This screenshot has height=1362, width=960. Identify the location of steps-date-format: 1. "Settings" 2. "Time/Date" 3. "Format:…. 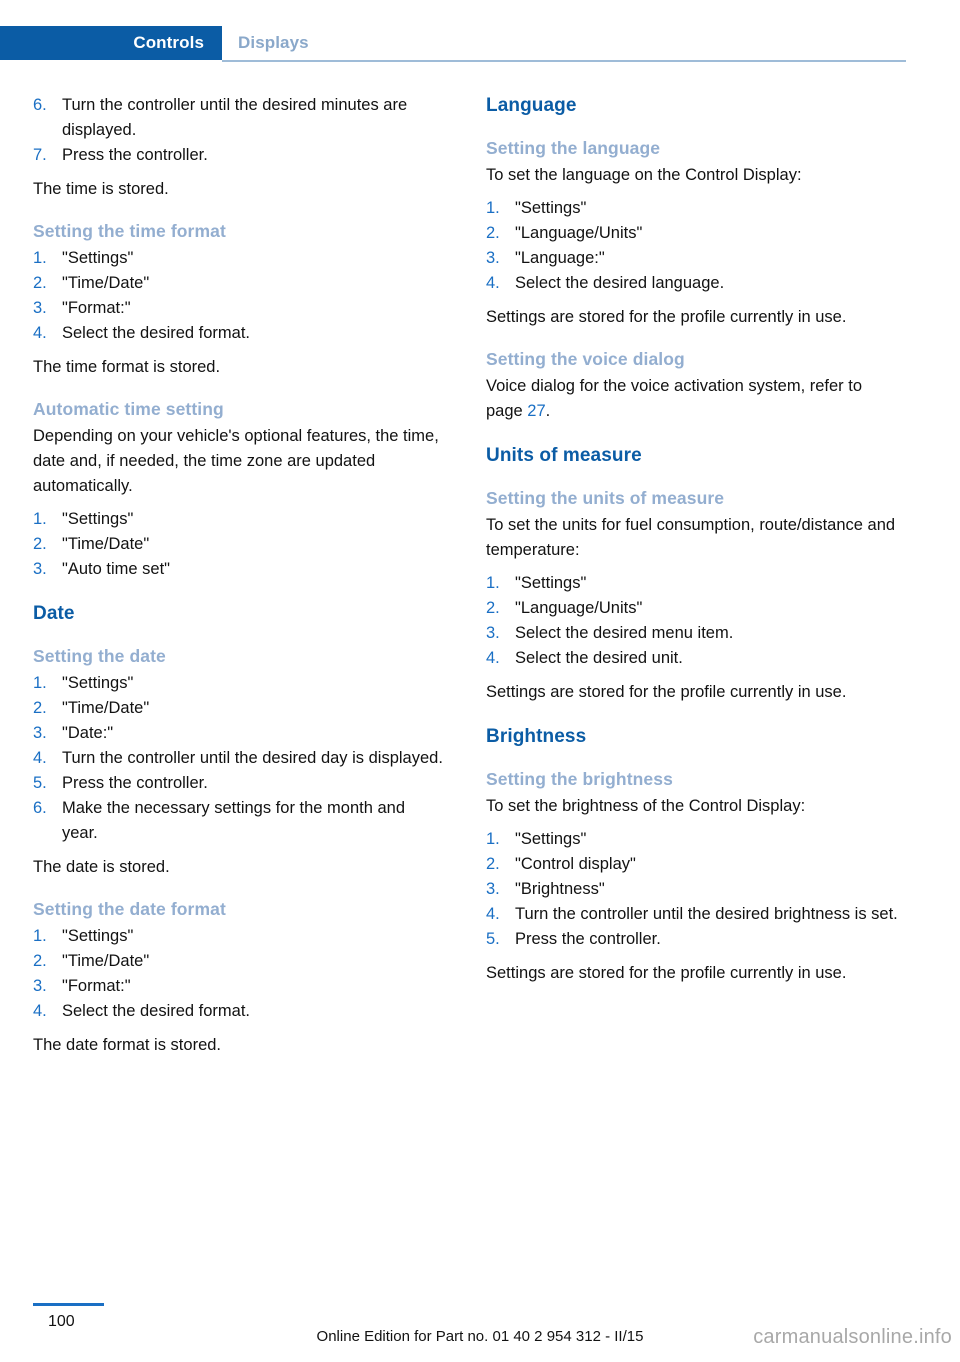
(239, 974).